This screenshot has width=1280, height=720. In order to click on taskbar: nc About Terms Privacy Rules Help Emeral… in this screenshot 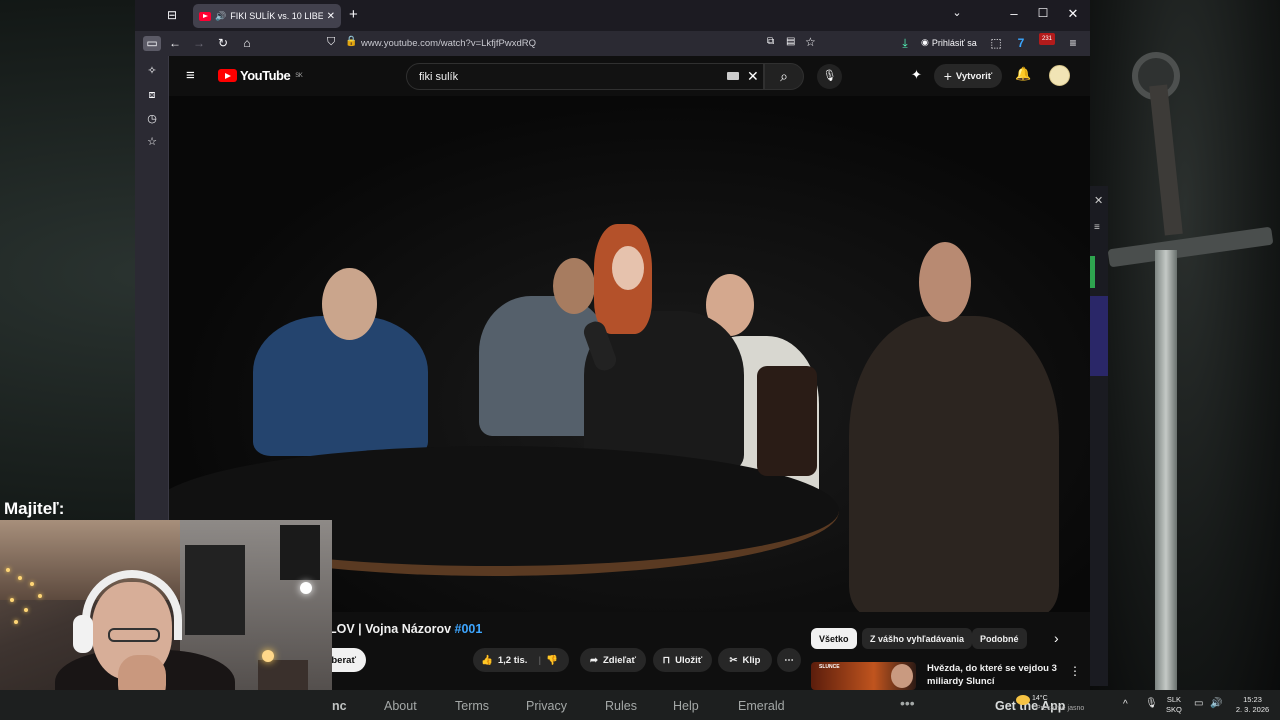, I will do `click(640, 705)`.